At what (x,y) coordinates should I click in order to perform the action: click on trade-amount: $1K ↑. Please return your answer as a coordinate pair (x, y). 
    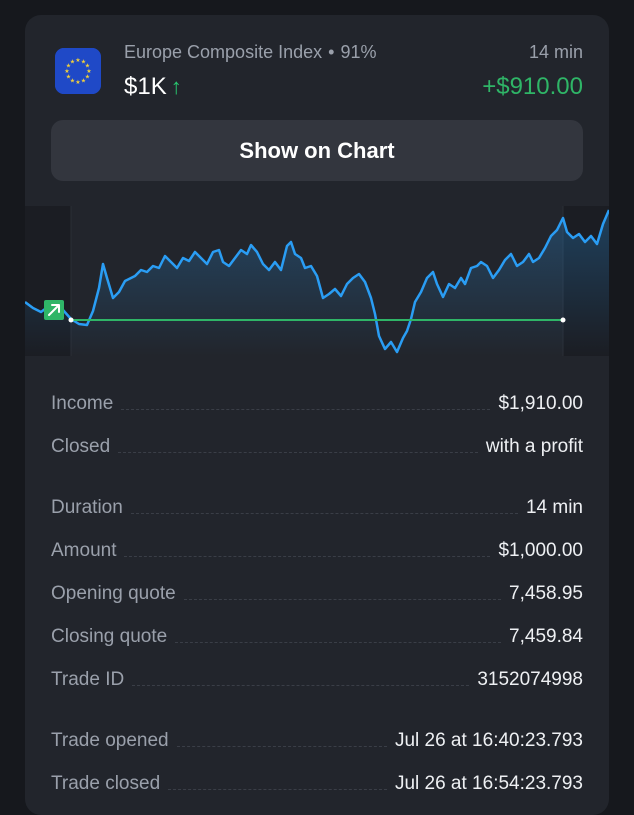
    Looking at the image, I should click on (153, 87).